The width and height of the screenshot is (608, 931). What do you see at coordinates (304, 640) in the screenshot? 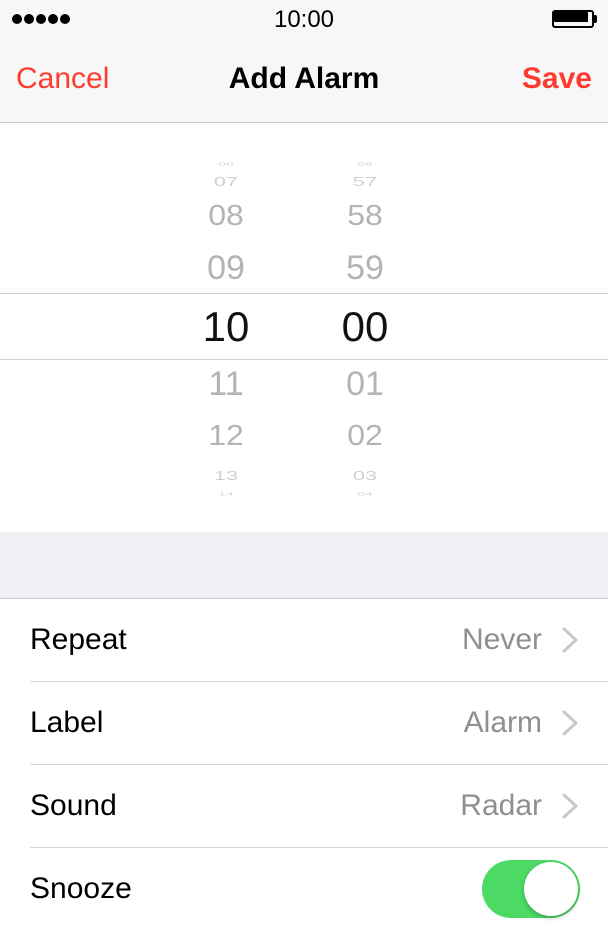
I see `repeat-row: Repeat Never` at bounding box center [304, 640].